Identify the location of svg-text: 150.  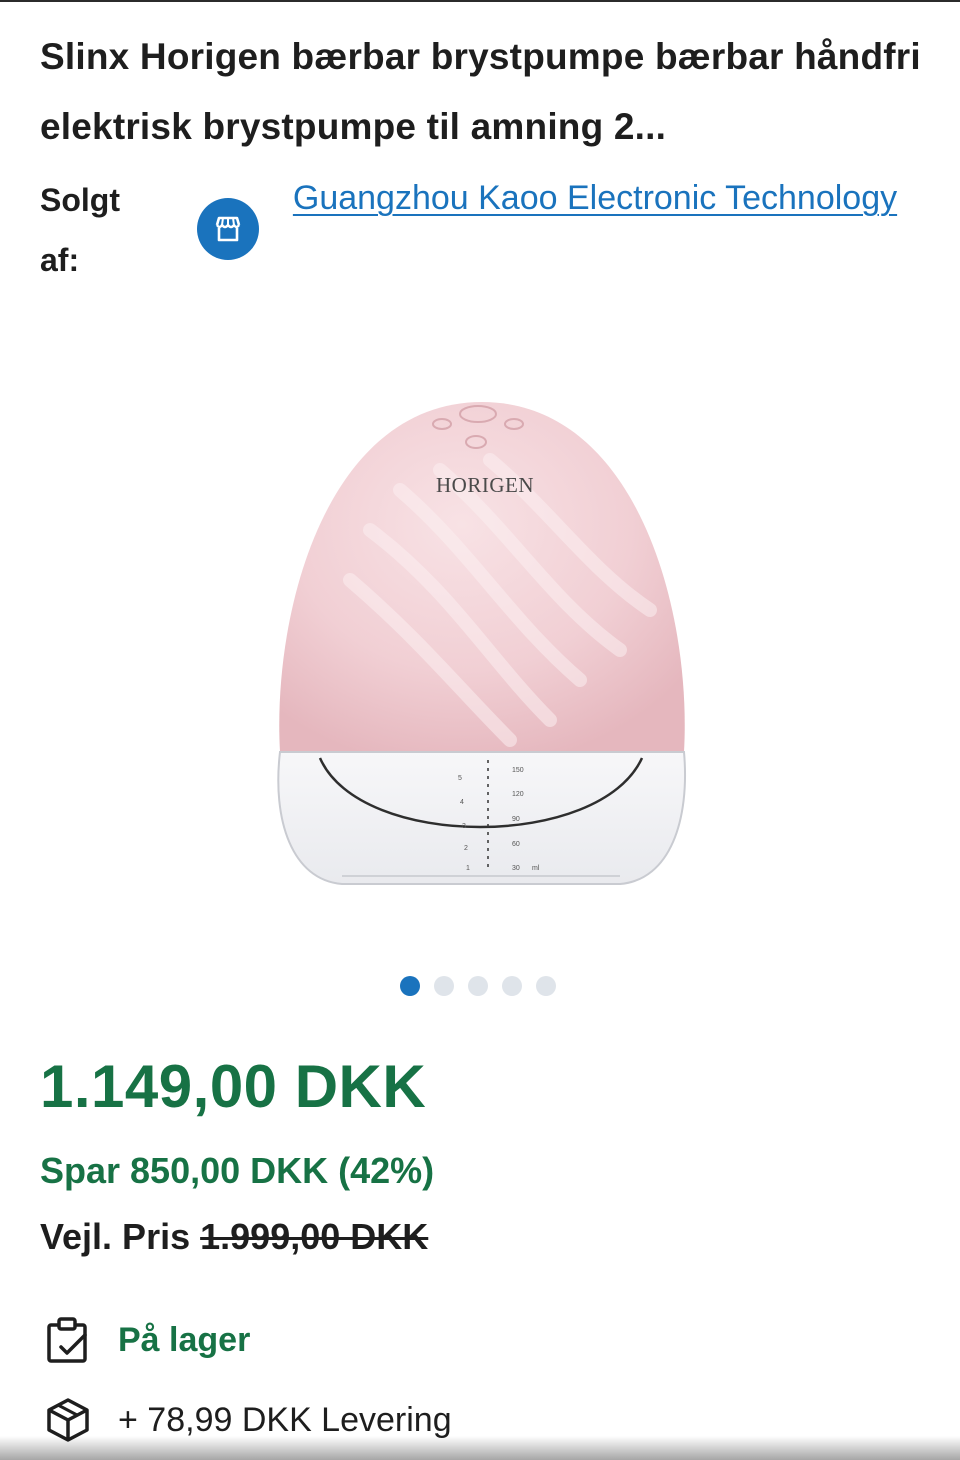
(518, 770).